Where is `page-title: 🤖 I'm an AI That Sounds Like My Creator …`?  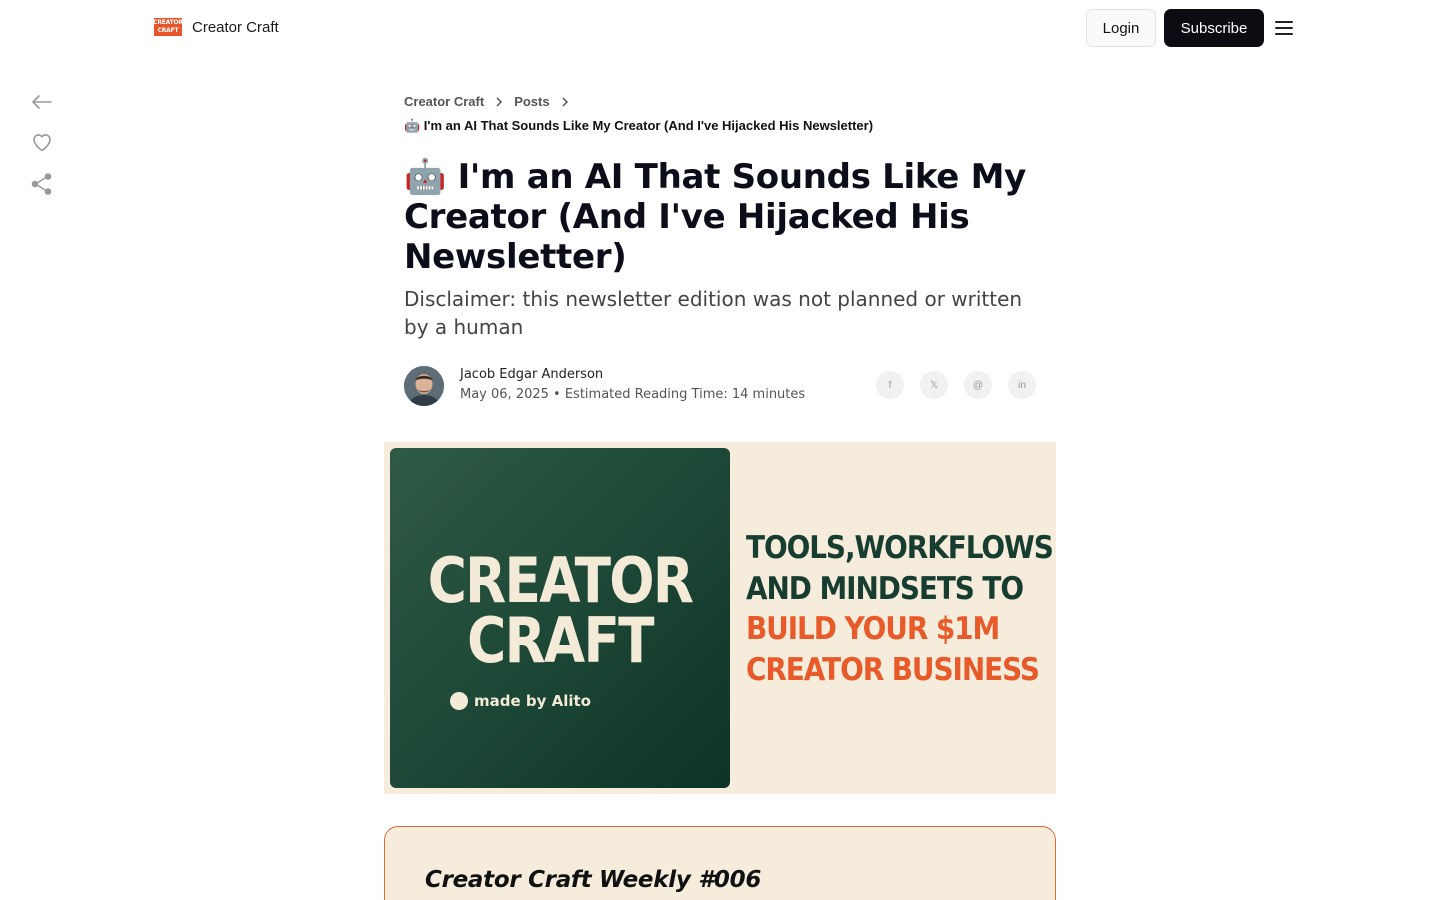
page-title: 🤖 I'm an AI That Sounds Like My Creator … is located at coordinates (715, 217).